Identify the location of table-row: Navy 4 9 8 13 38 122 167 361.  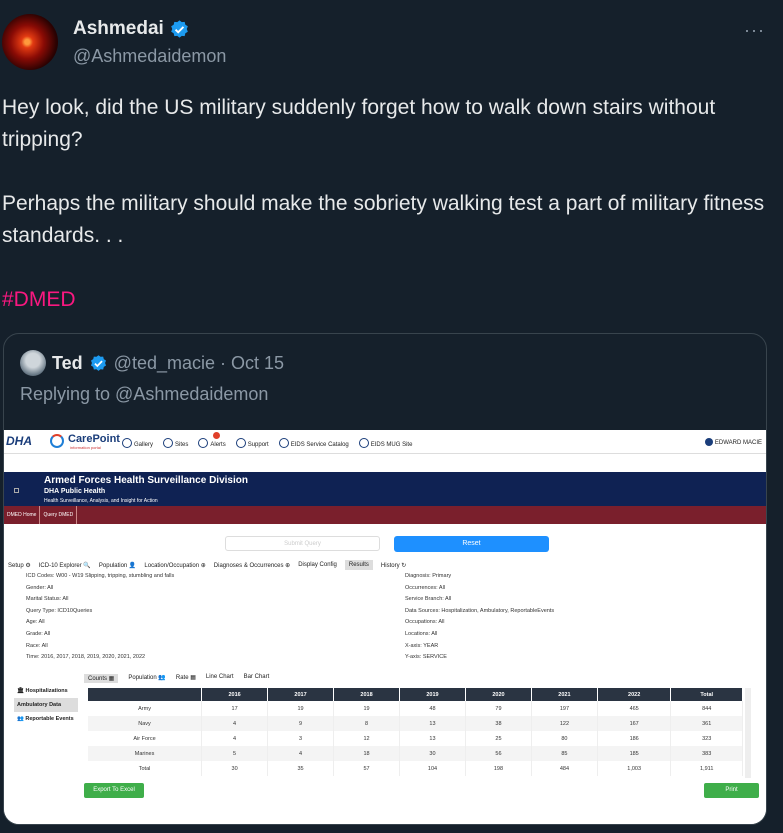
(415, 723).